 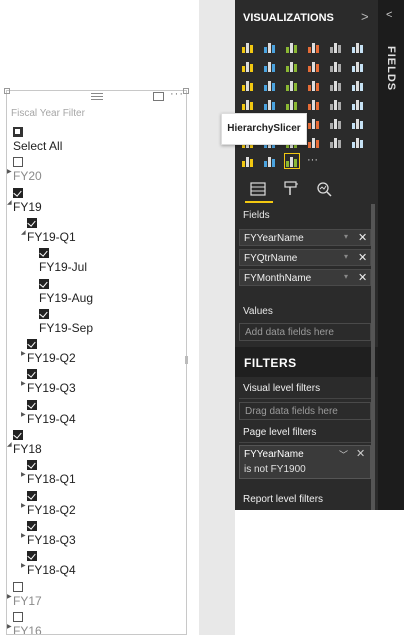 What do you see at coordinates (96, 535) in the screenshot?
I see `slicer-node: ▶ FY18-Q3` at bounding box center [96, 535].